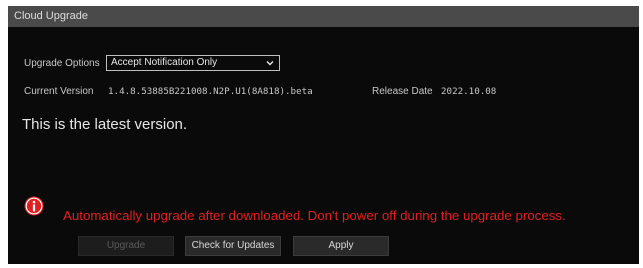 This screenshot has height=268, width=643. What do you see at coordinates (164, 62) in the screenshot?
I see `upgrade-options-value: Accept Notification Only` at bounding box center [164, 62].